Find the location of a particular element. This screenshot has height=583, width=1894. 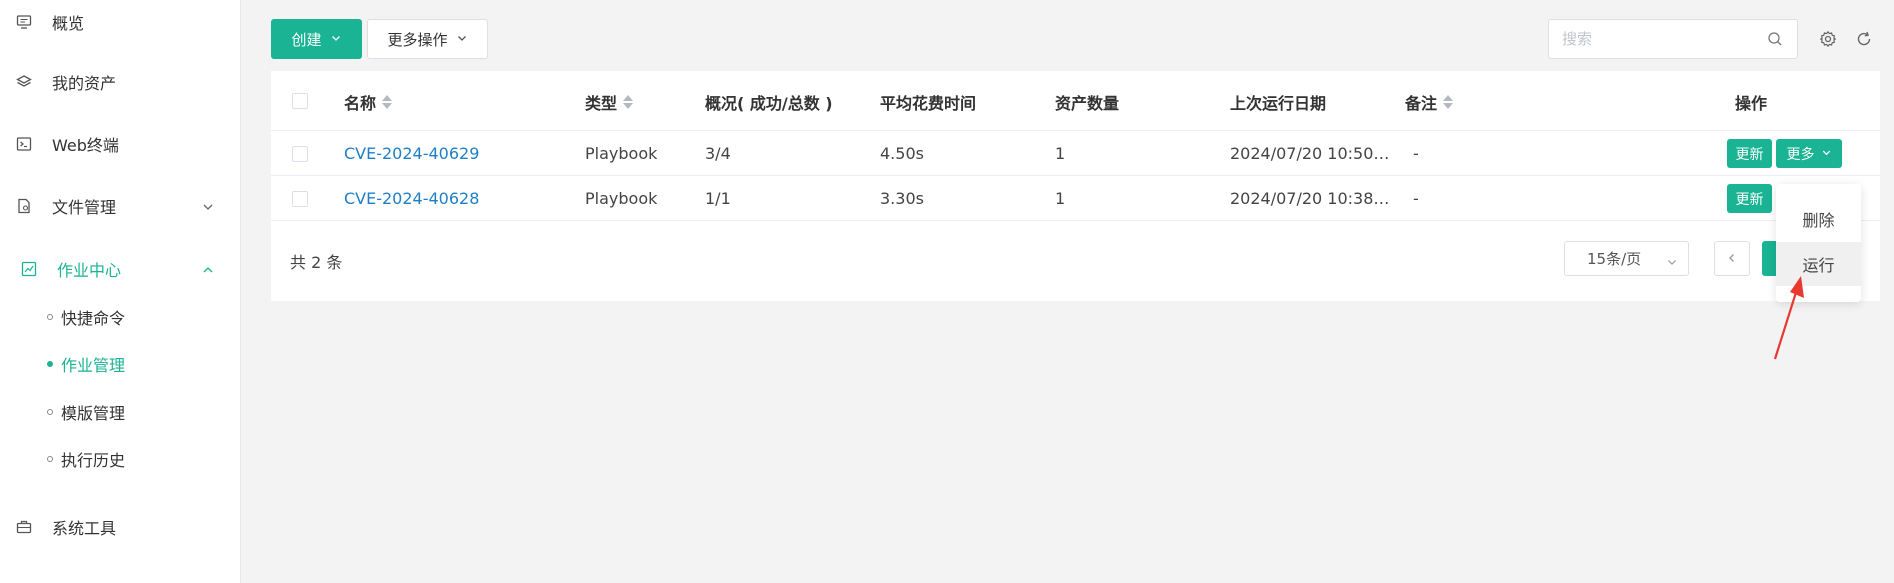

column-header-label: 名称 is located at coordinates (360, 103).